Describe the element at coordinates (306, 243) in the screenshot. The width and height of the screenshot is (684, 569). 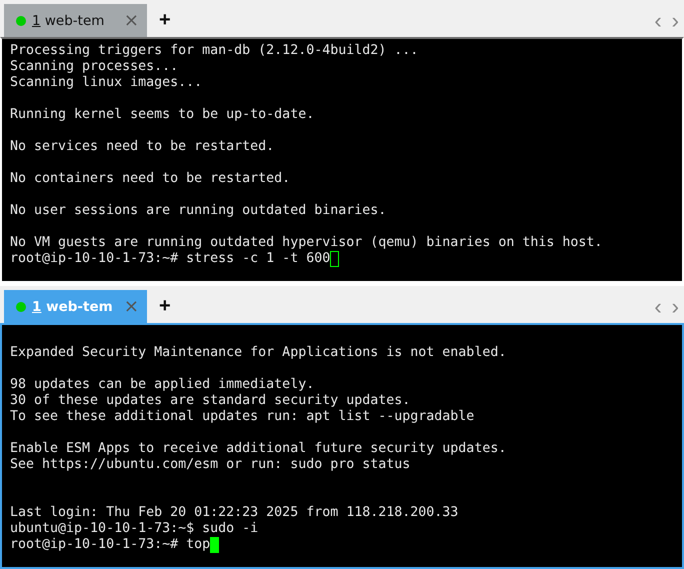
I see `terminal-line: No VM guests are running outdated hypervisor (qemu) binaries on this host.` at that location.